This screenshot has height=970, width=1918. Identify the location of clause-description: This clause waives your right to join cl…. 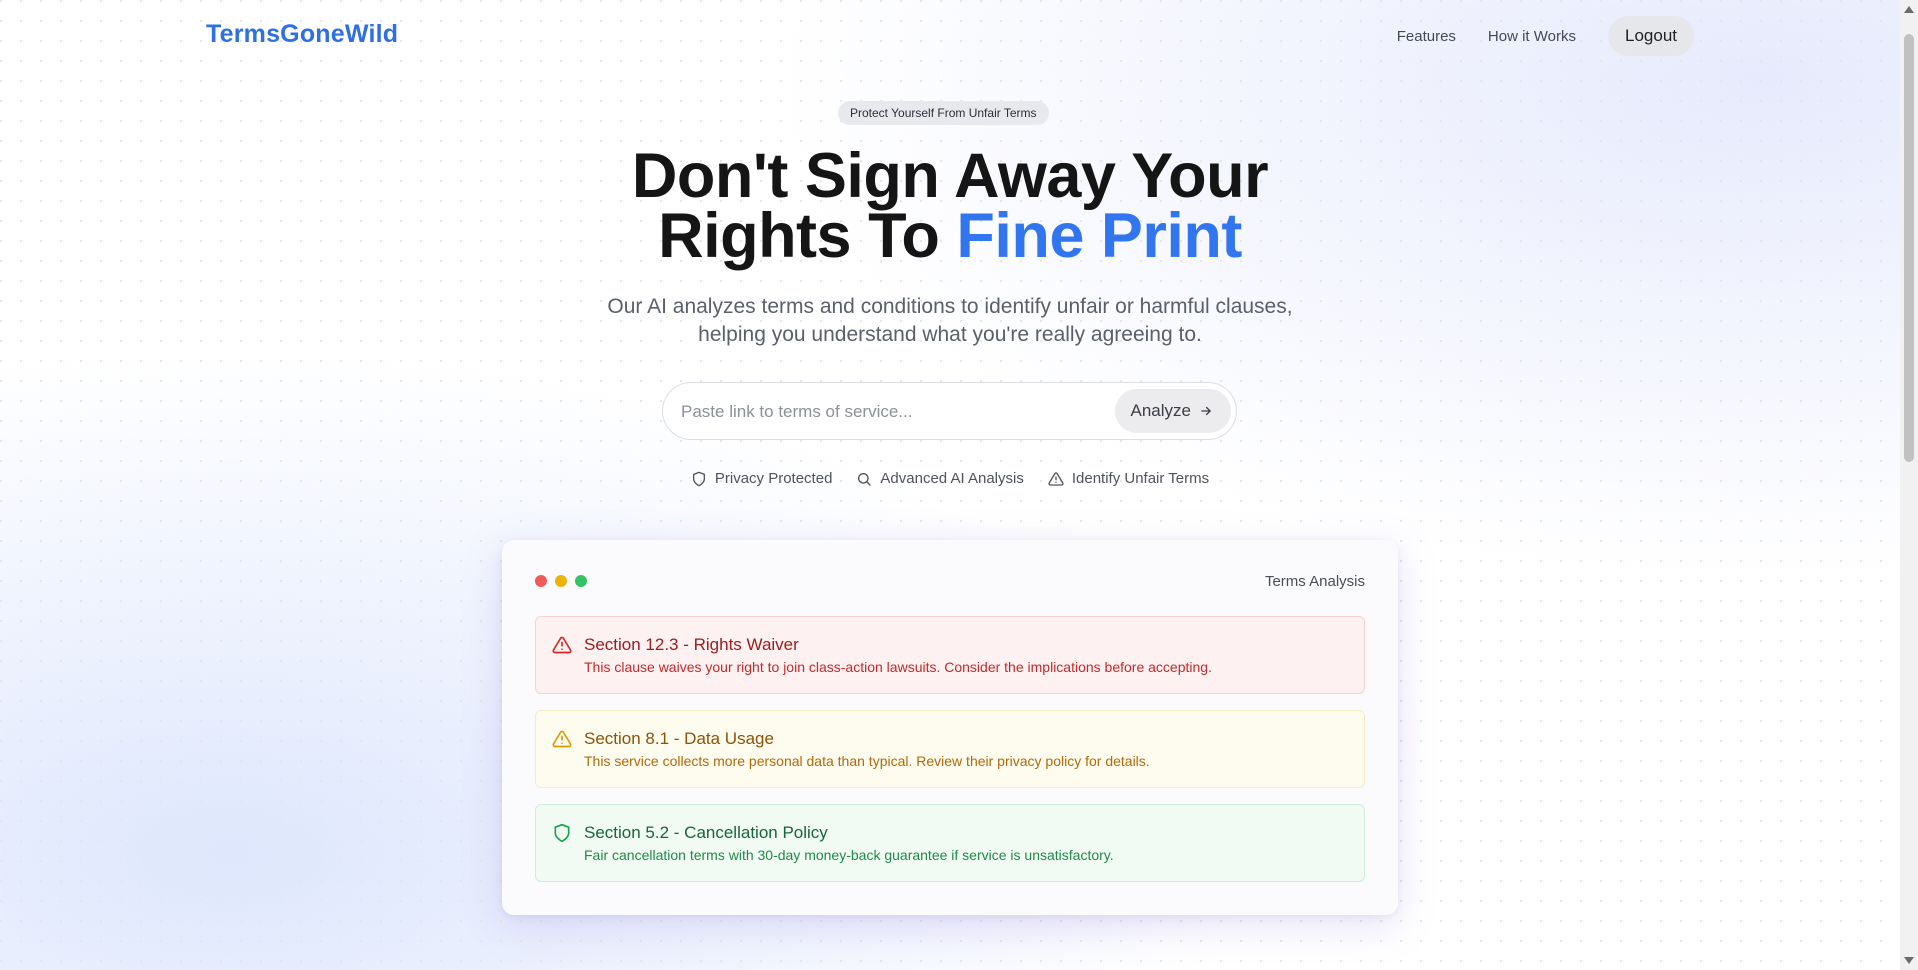
(898, 667).